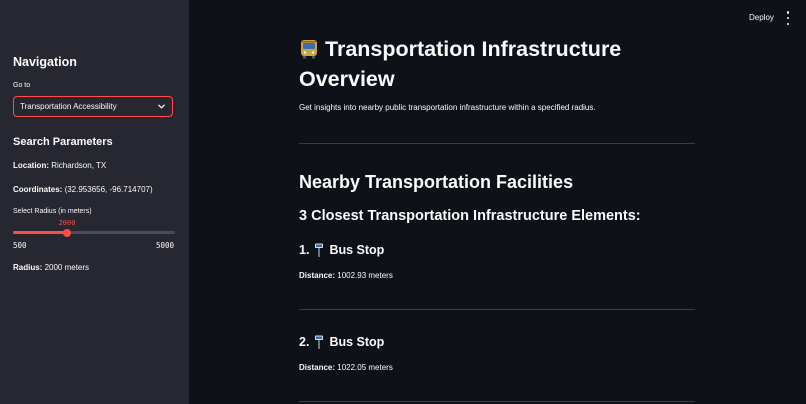 The image size is (806, 404). I want to click on distance-value: 1022.05 meters, so click(364, 367).